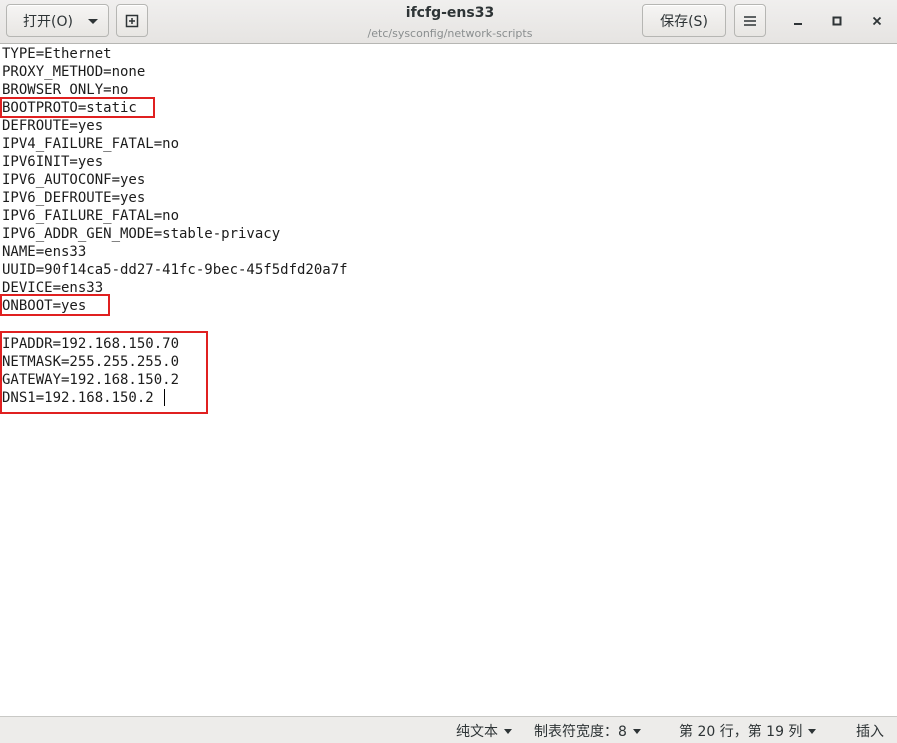  Describe the element at coordinates (477, 732) in the screenshot. I see `syntax-mode-label: 纯文本` at that location.